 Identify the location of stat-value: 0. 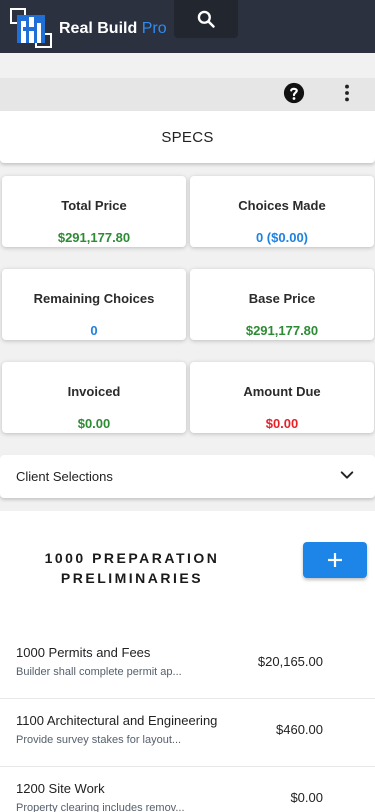
(94, 330).